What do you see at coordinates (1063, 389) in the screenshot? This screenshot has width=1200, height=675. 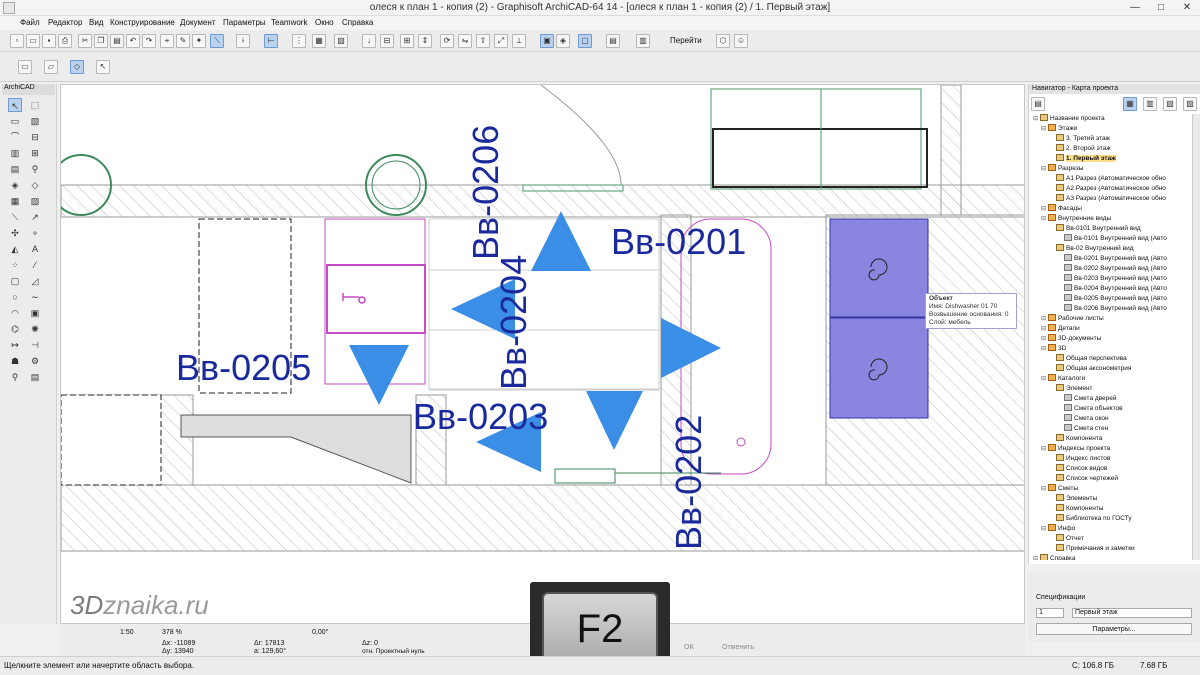 I see `nav-tree-item: Элемент` at bounding box center [1063, 389].